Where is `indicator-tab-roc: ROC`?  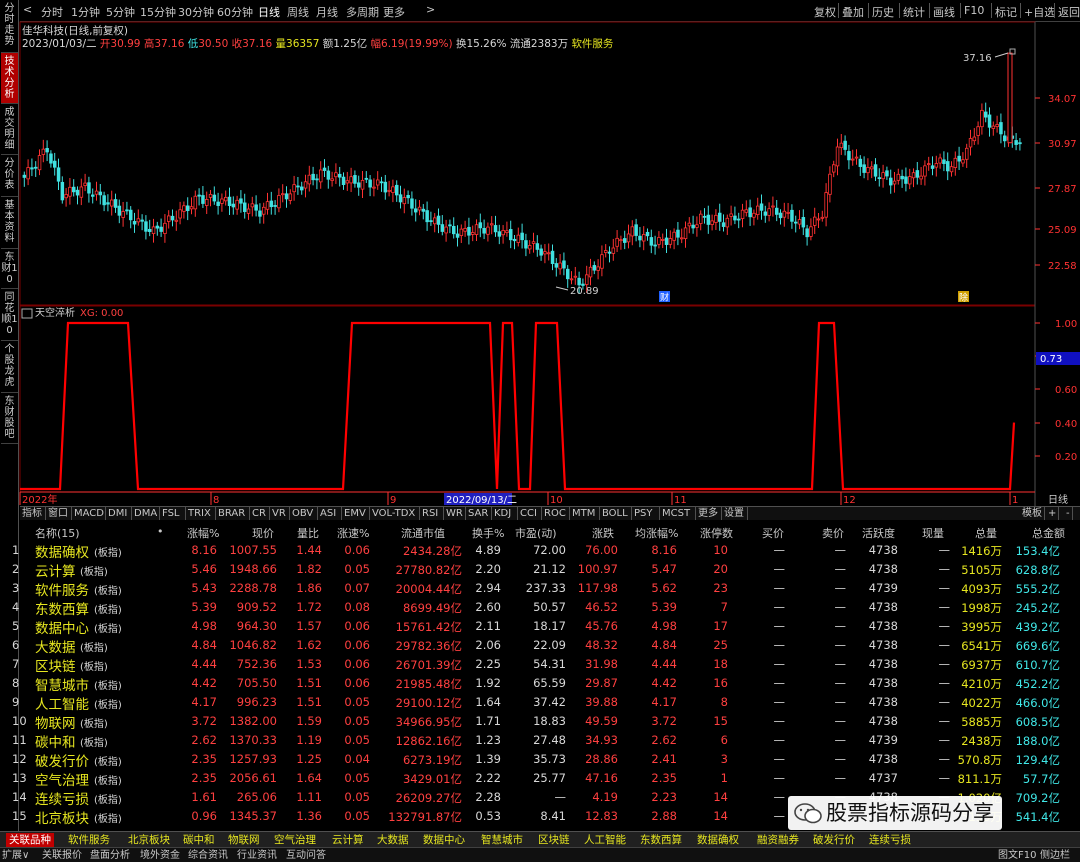 indicator-tab-roc: ROC is located at coordinates (556, 513).